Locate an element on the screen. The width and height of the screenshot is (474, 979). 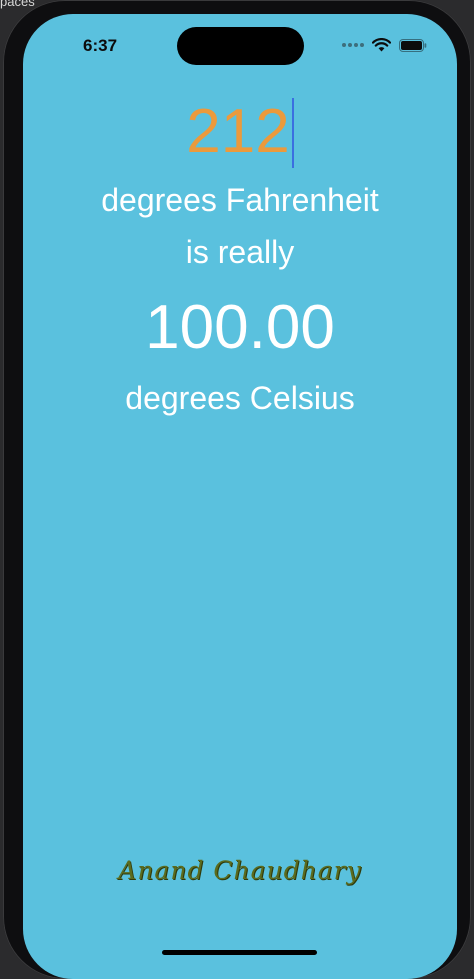
text-caret is located at coordinates (292, 133).